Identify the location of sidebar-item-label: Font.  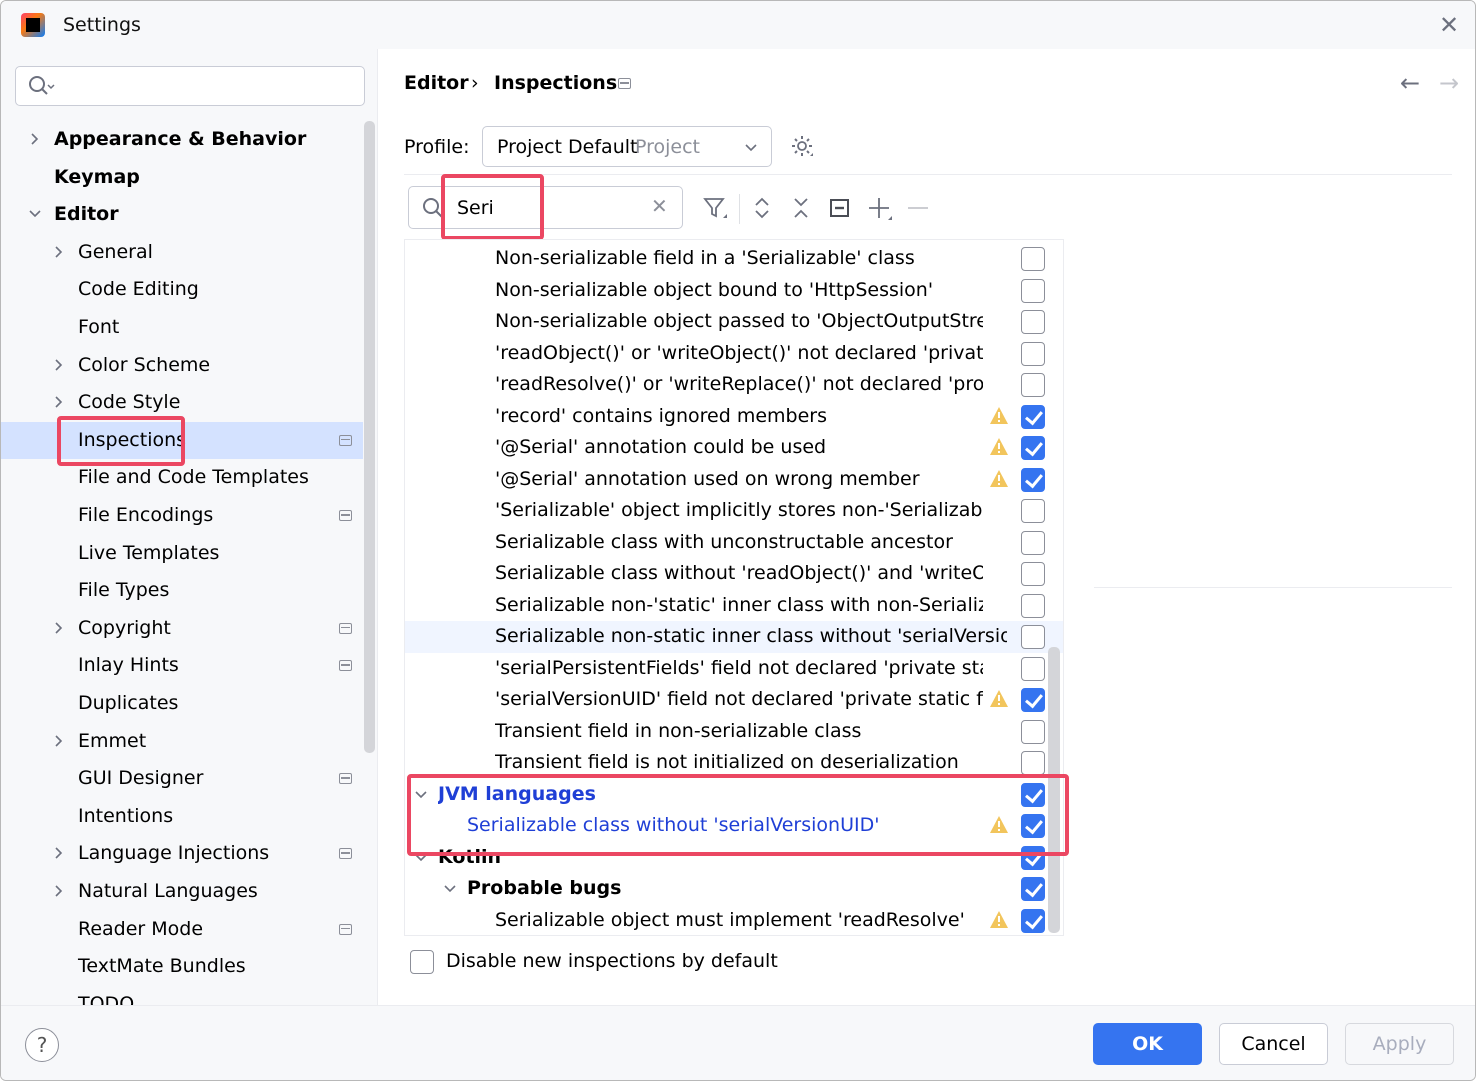
(99, 327).